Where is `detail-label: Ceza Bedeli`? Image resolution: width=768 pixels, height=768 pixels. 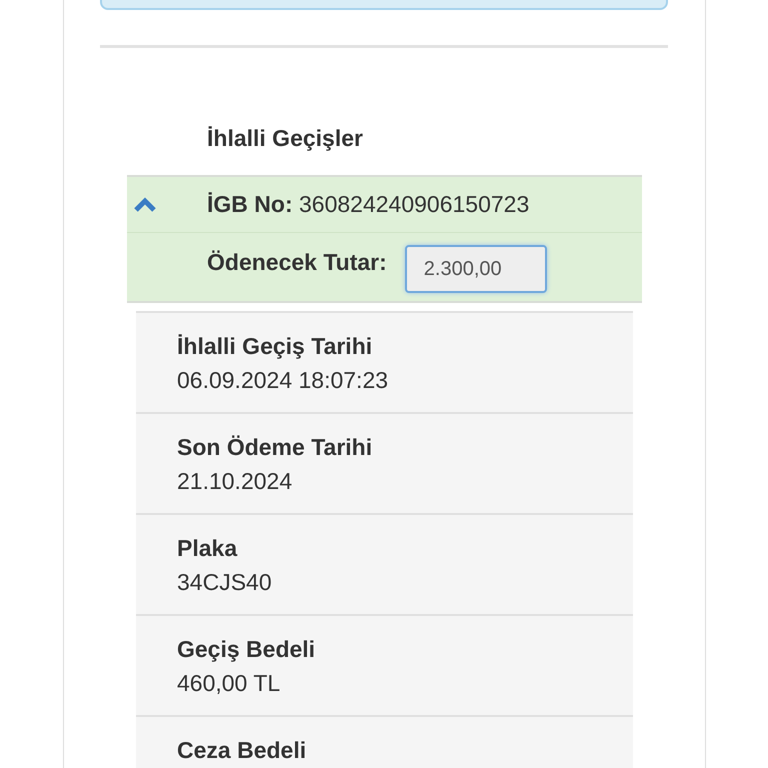 detail-label: Ceza Bedeli is located at coordinates (242, 751).